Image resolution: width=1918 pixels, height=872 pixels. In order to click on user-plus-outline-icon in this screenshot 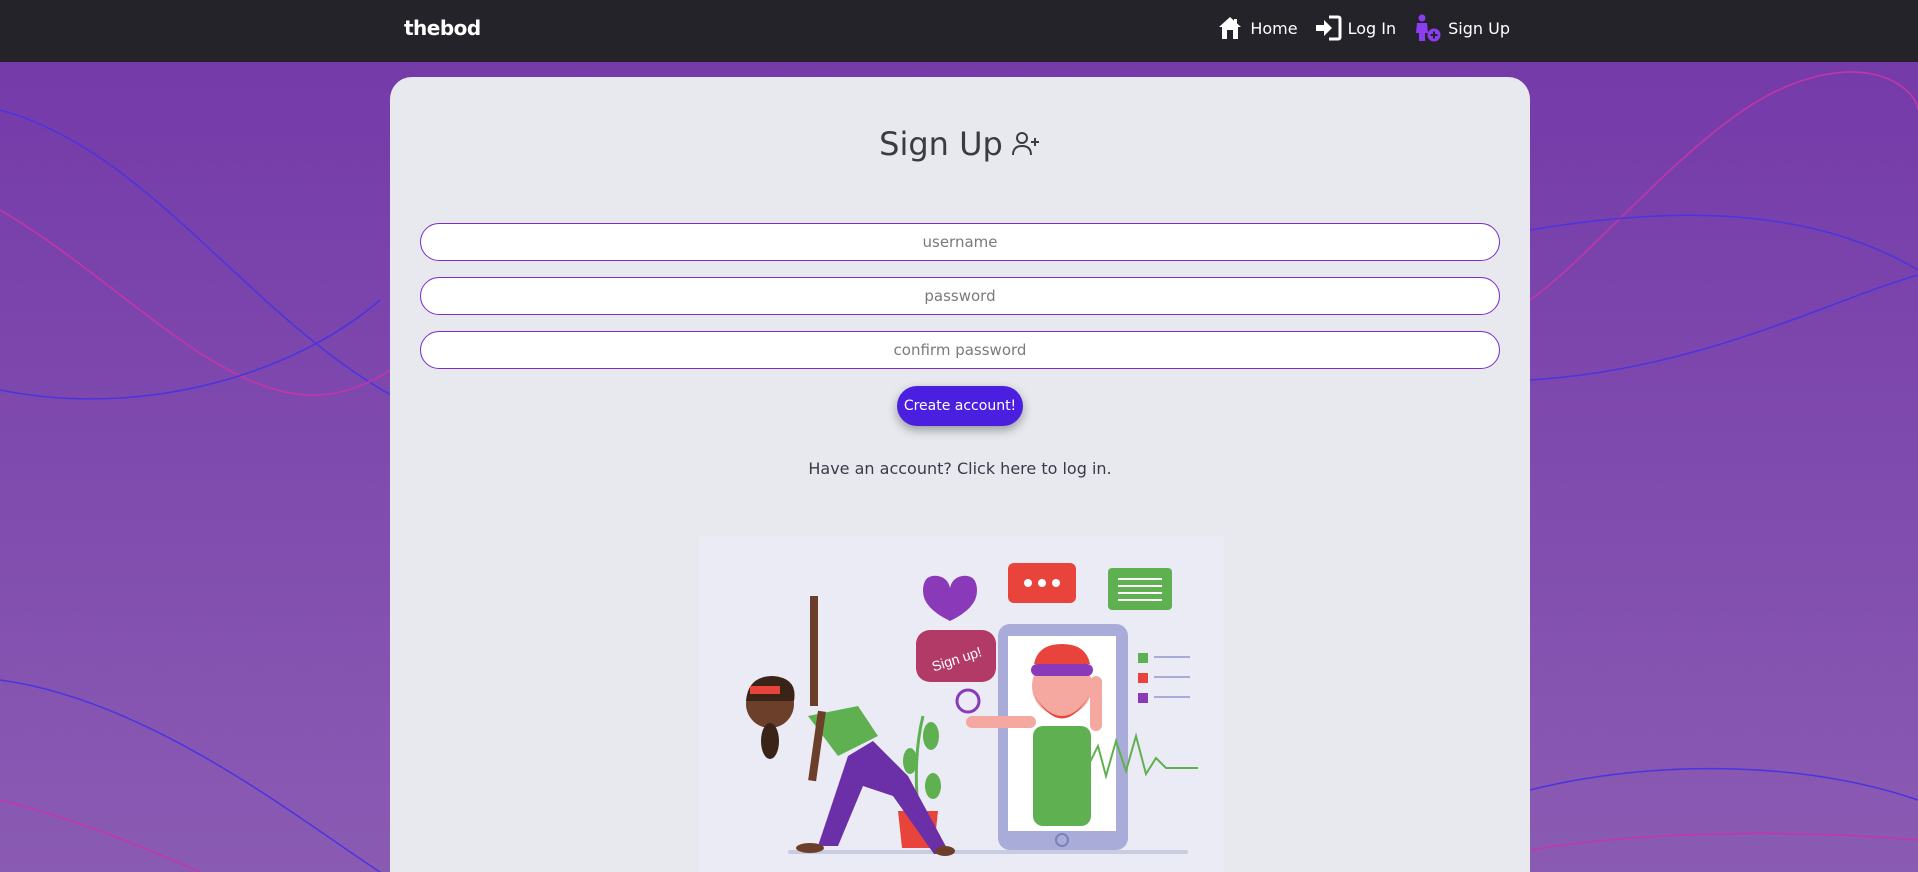, I will do `click(1025, 144)`.